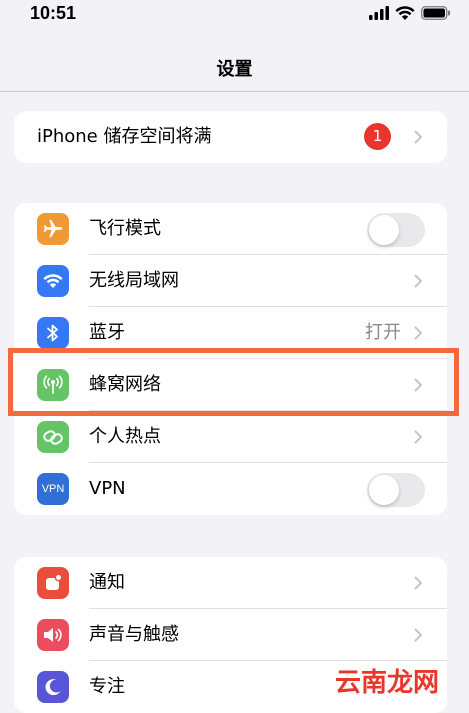  What do you see at coordinates (379, 13) in the screenshot?
I see `cellular-signal-icon` at bounding box center [379, 13].